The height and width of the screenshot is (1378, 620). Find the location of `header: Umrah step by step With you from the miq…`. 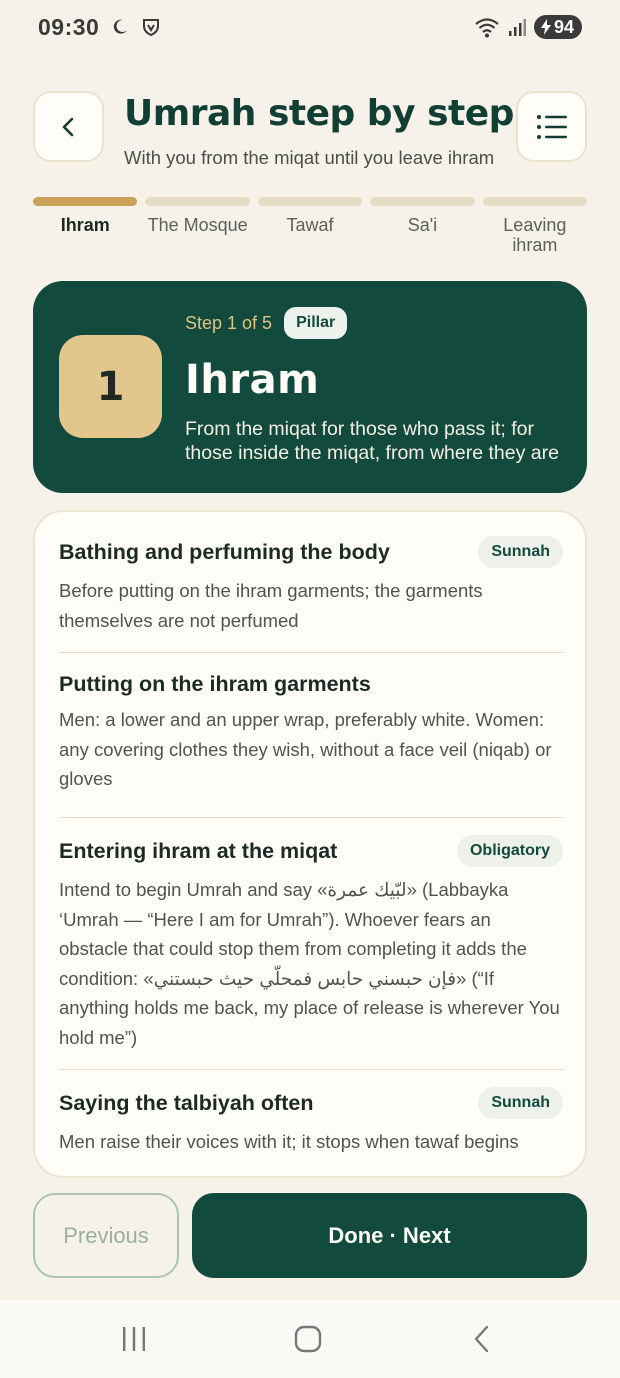

header: Umrah step by step With you from the miq… is located at coordinates (310, 129).